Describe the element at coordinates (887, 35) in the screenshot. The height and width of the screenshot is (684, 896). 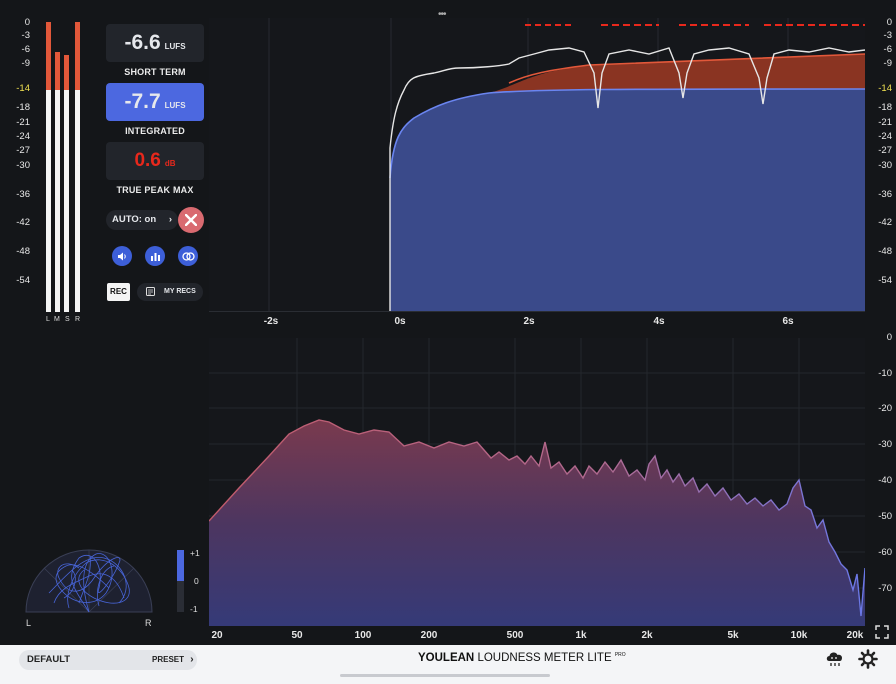
I see `history-y-tick: -3` at that location.